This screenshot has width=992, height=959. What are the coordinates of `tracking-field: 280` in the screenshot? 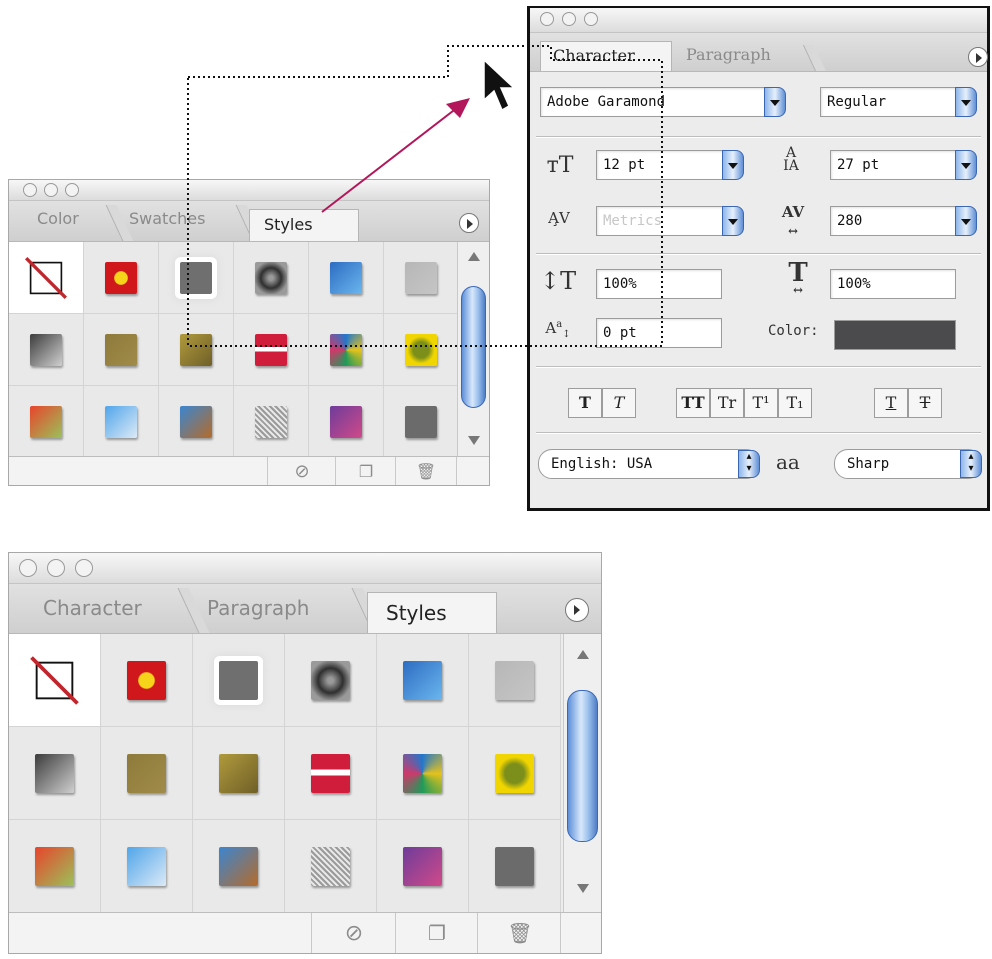 It's located at (893, 221).